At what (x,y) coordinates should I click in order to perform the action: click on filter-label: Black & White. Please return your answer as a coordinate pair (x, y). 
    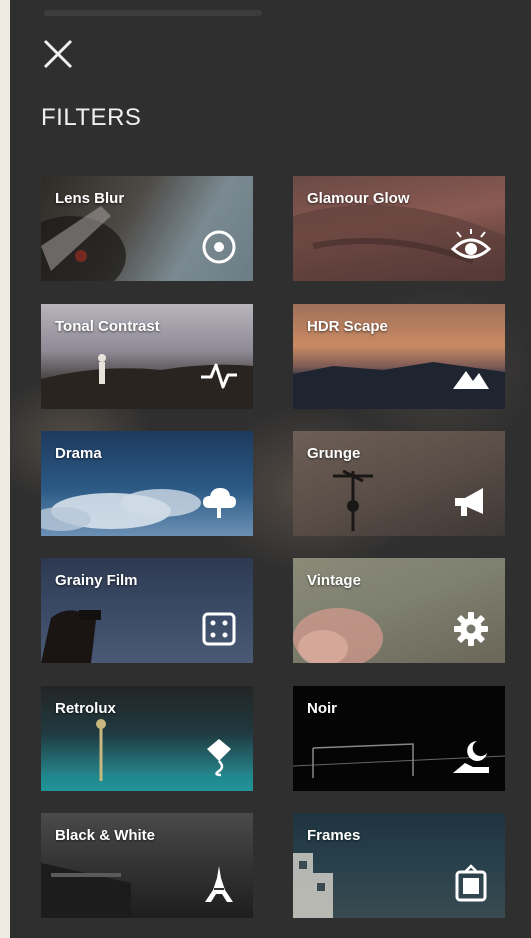
    Looking at the image, I should click on (105, 835).